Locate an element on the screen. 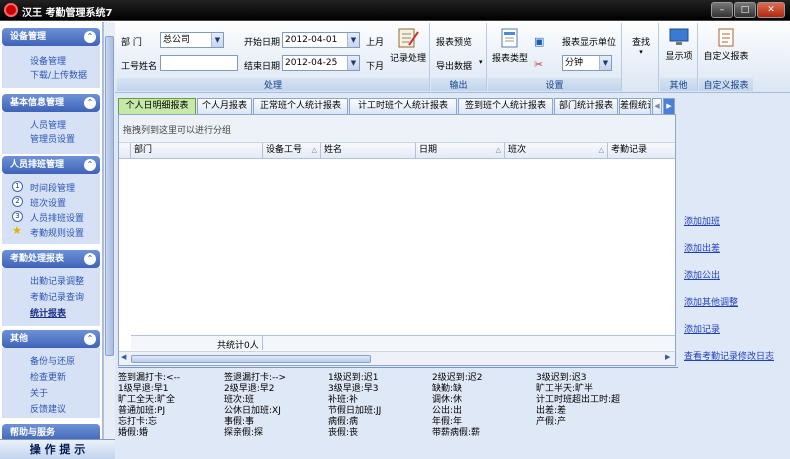  column-records: 考勤记录 is located at coordinates (641, 150).